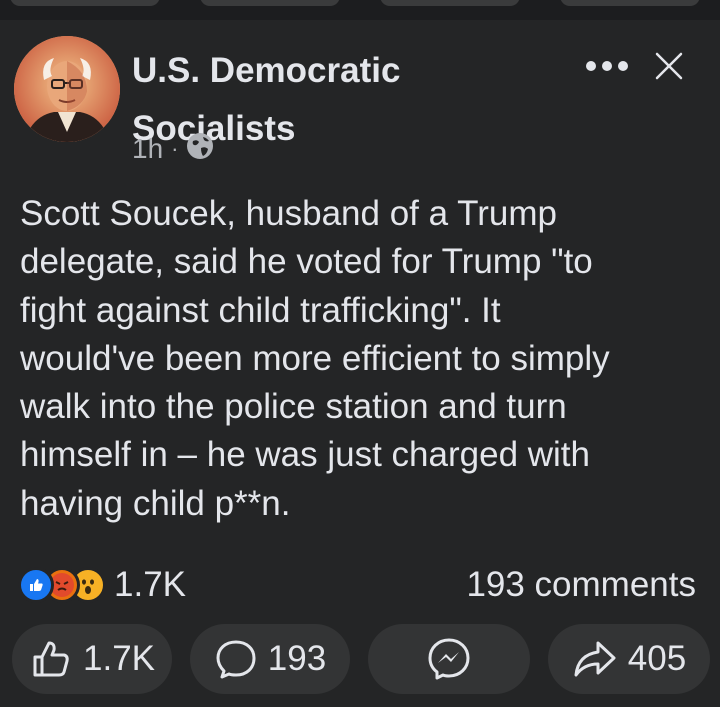 Image resolution: width=720 pixels, height=707 pixels. What do you see at coordinates (360, 10) in the screenshot?
I see `top-navigation-strip` at bounding box center [360, 10].